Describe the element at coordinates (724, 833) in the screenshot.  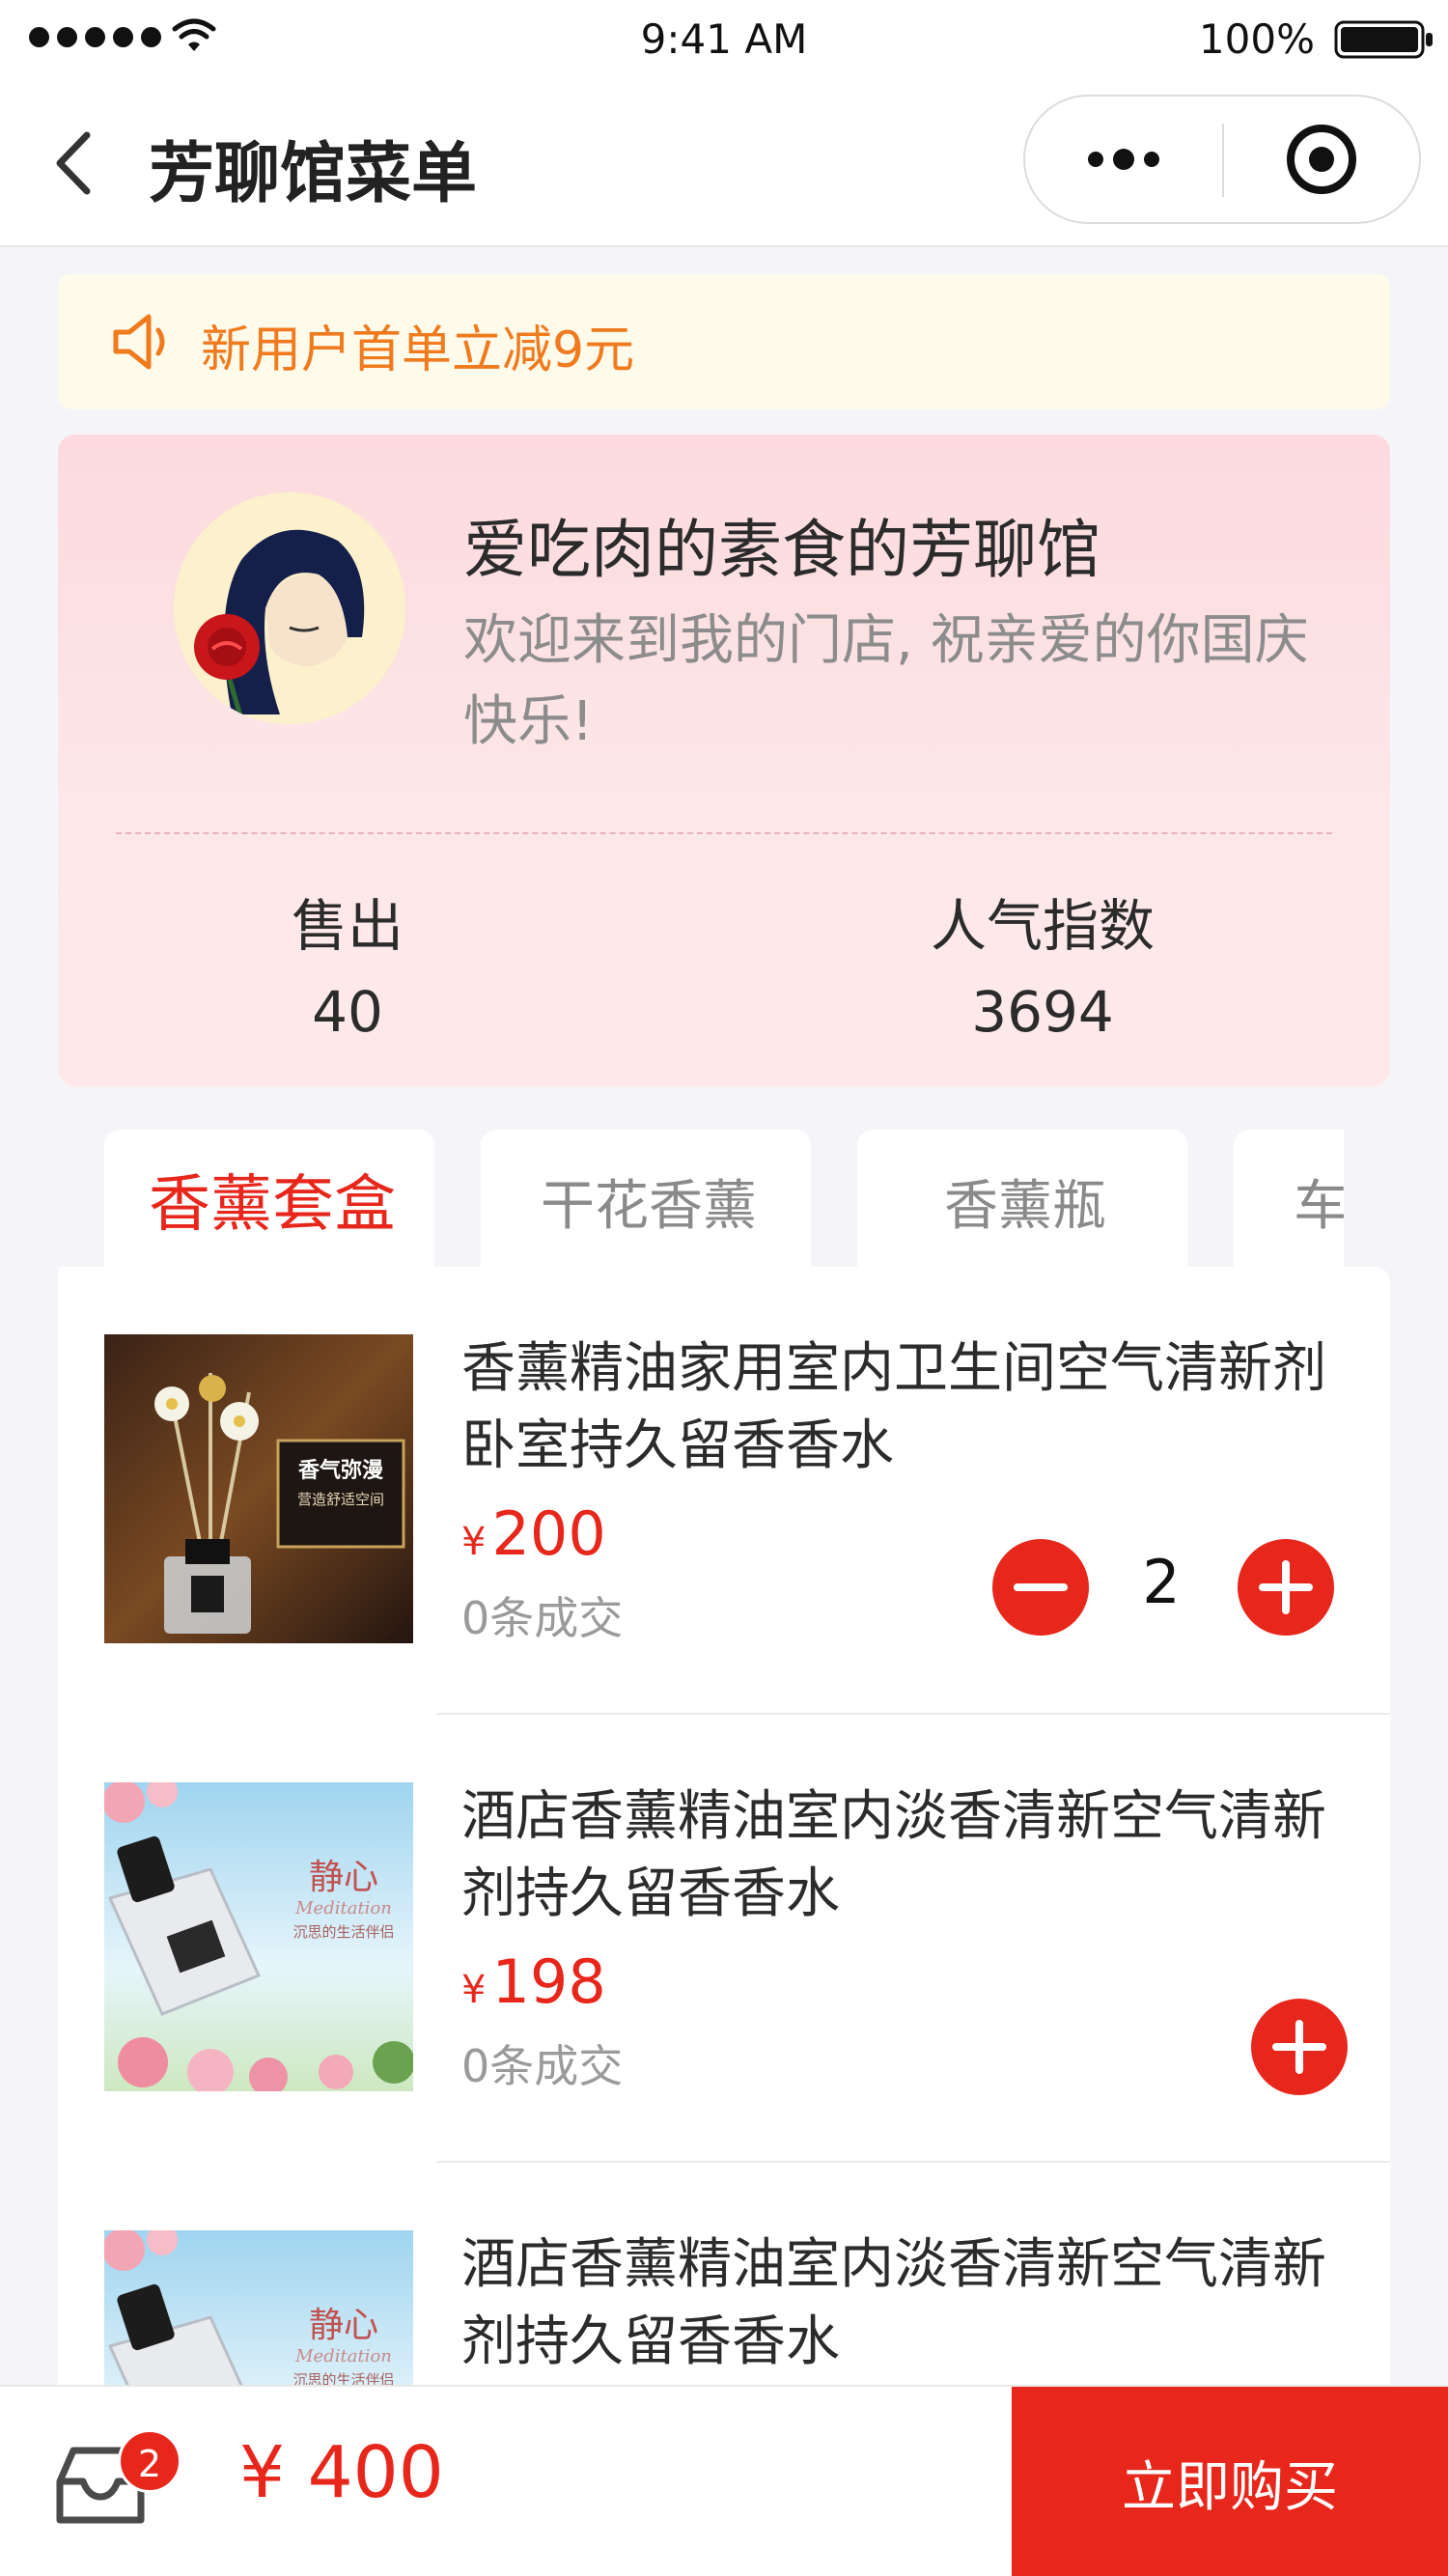
I see `store-divider` at that location.